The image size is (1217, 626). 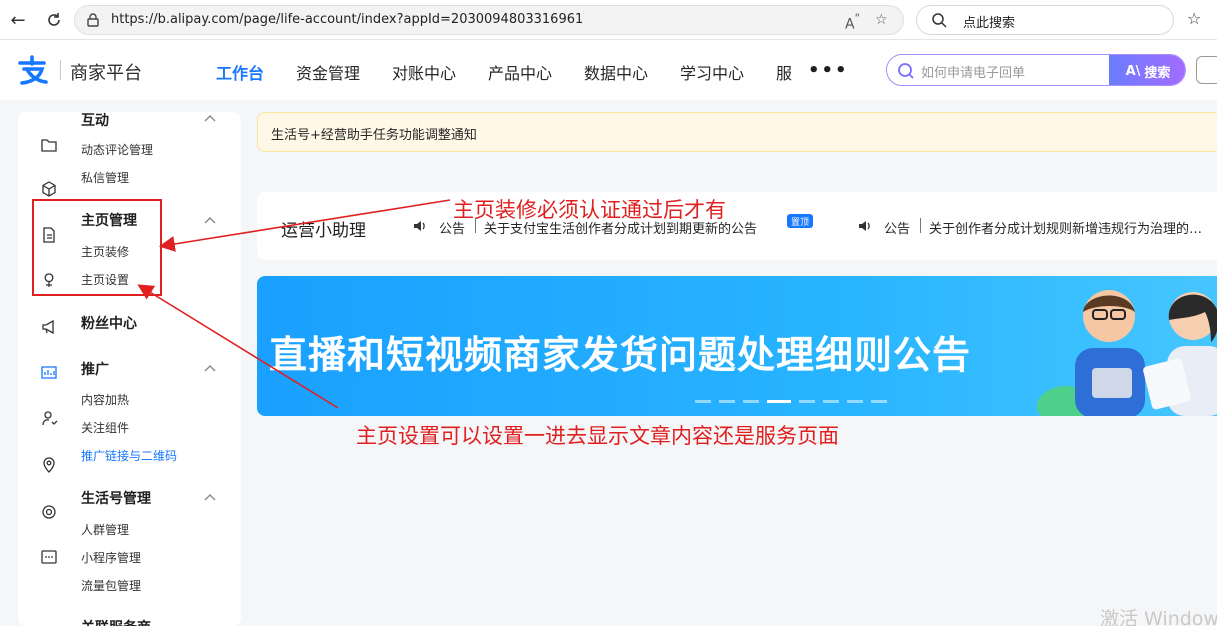 I want to click on search-button-label: 搜索, so click(x=1157, y=73).